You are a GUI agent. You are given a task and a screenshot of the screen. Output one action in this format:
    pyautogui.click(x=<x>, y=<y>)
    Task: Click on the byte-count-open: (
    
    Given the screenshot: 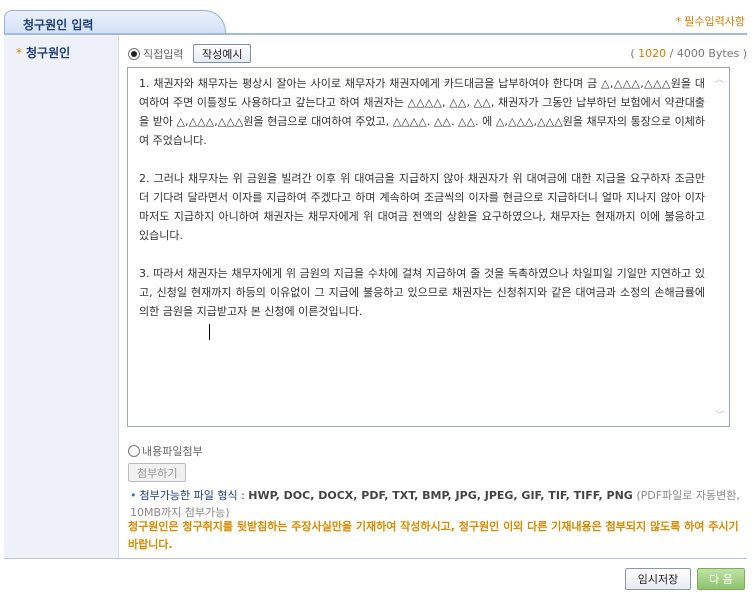 What is the action you would take?
    pyautogui.click(x=634, y=53)
    